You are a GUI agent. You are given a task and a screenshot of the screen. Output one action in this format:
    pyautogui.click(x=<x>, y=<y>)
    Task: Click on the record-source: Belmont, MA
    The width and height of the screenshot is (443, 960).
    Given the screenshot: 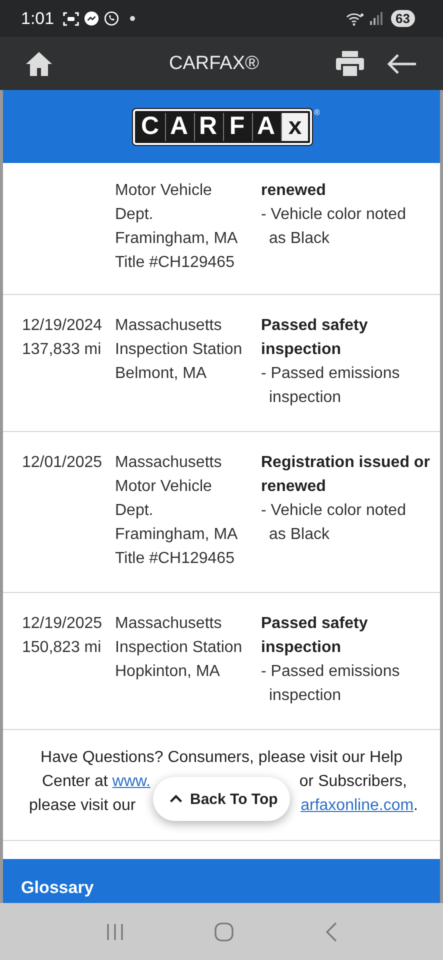 What is the action you would take?
    pyautogui.click(x=161, y=374)
    